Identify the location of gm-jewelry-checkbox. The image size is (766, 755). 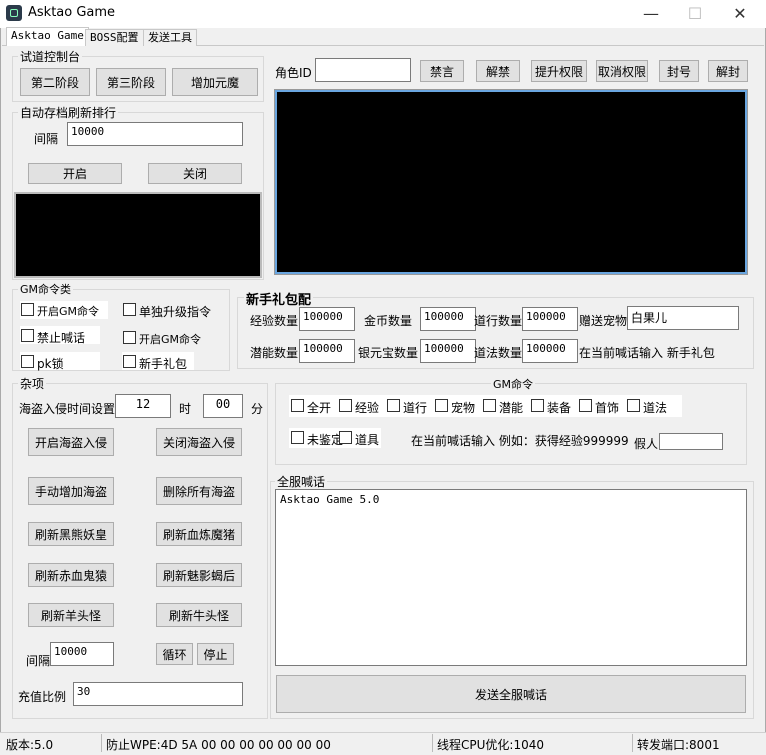
(585, 405).